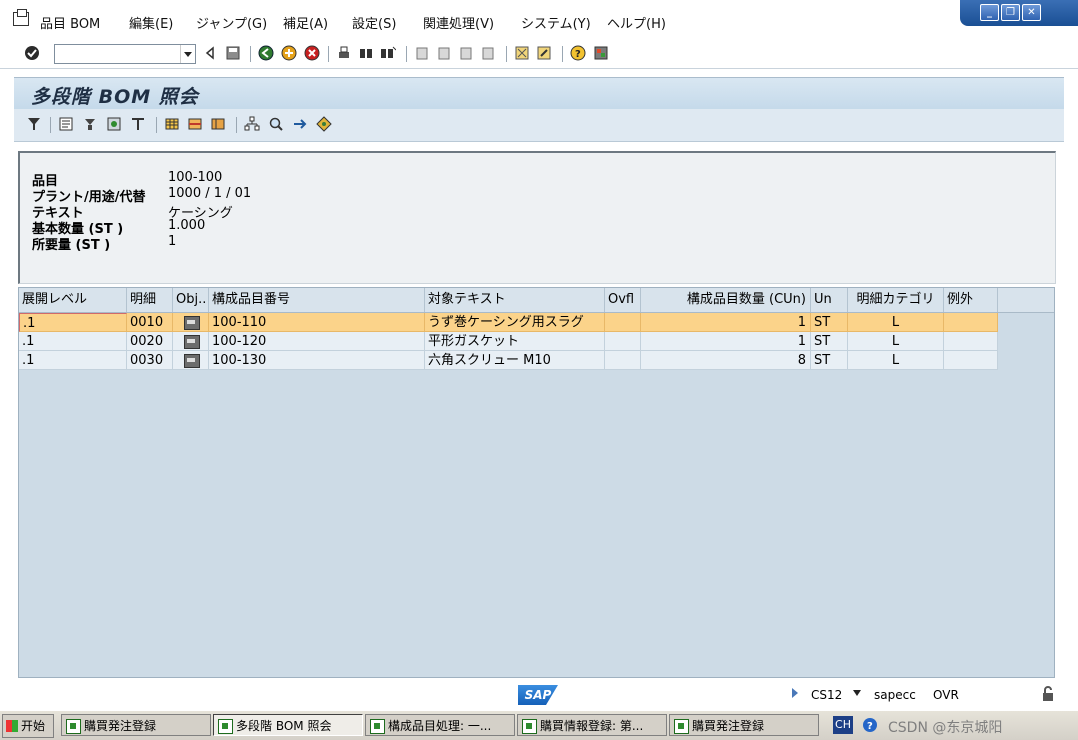  What do you see at coordinates (90, 124) in the screenshot?
I see `sort-icon` at bounding box center [90, 124].